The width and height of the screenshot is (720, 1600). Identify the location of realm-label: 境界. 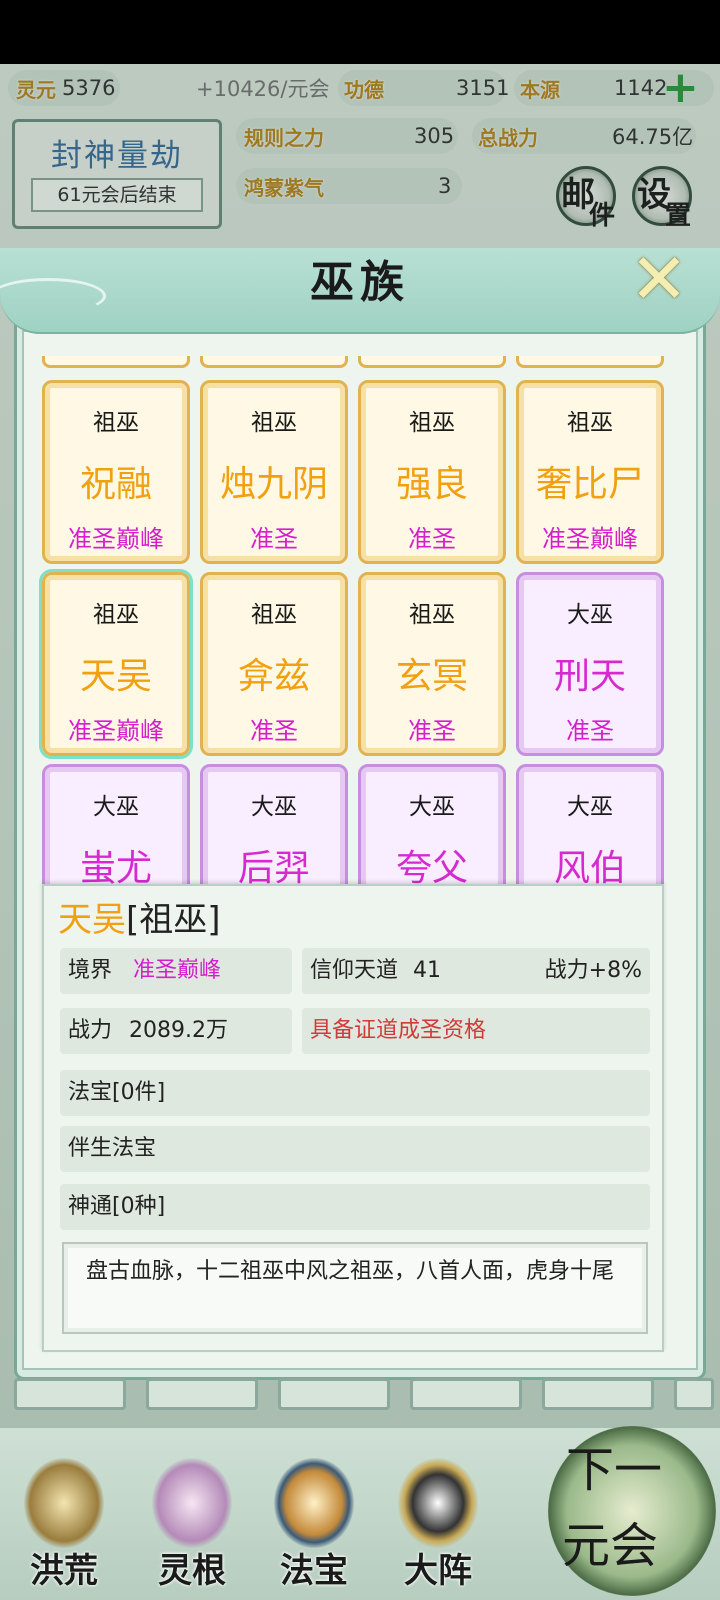
(90, 970).